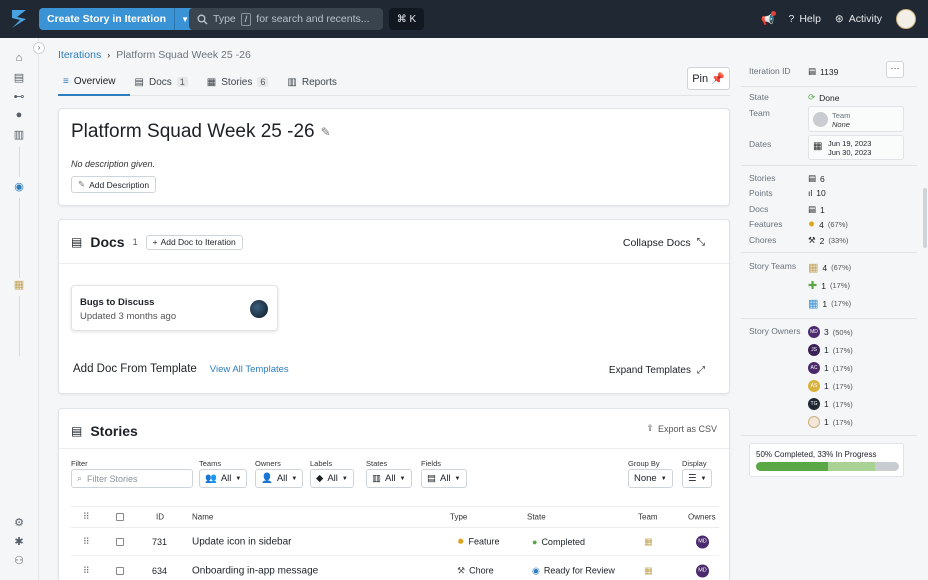 The height and width of the screenshot is (580, 928). What do you see at coordinates (132, 478) in the screenshot?
I see `filter-stories-input: ⌕ Filter Stories` at bounding box center [132, 478].